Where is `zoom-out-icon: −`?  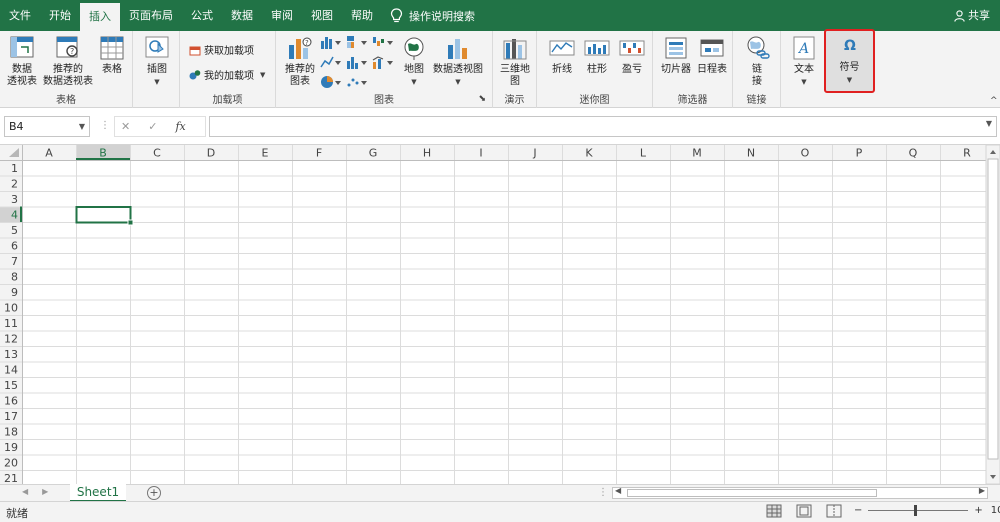
zoom-out-icon: − is located at coordinates (858, 510).